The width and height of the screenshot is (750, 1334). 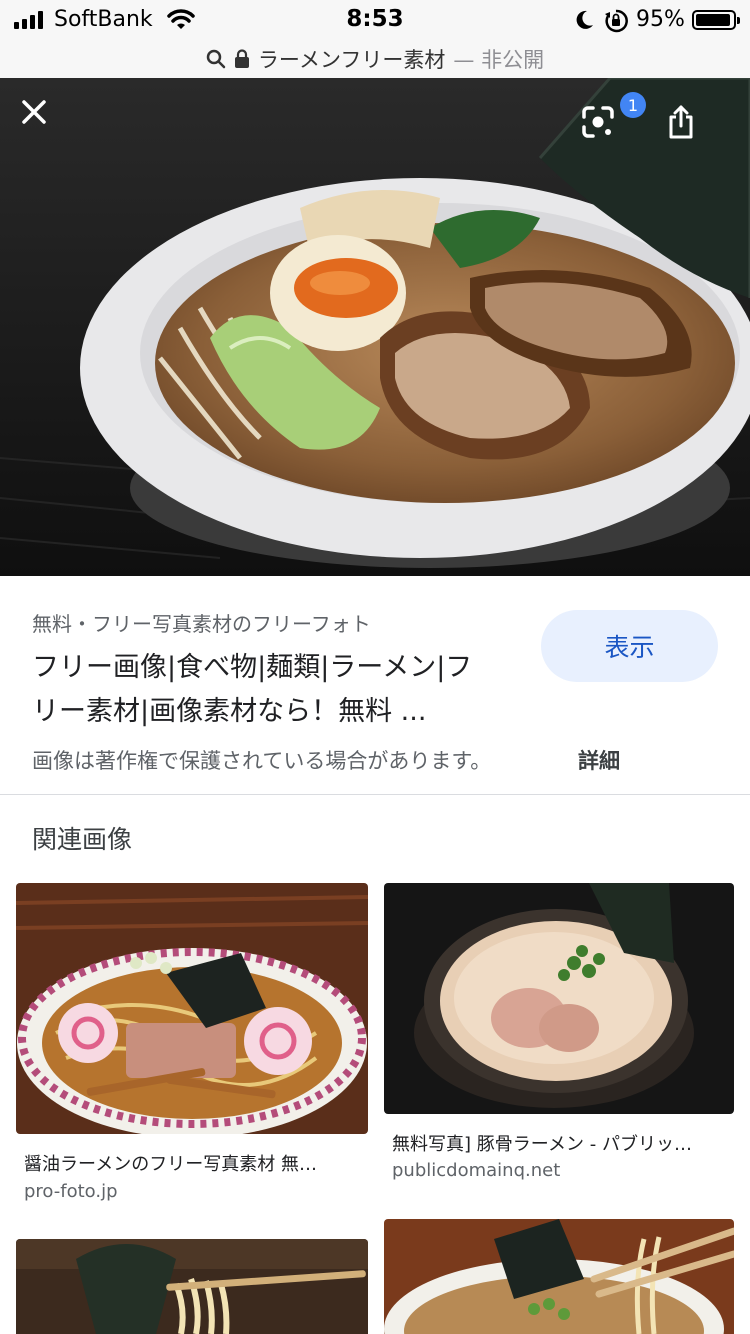 I want to click on lock-icon, so click(x=241, y=58).